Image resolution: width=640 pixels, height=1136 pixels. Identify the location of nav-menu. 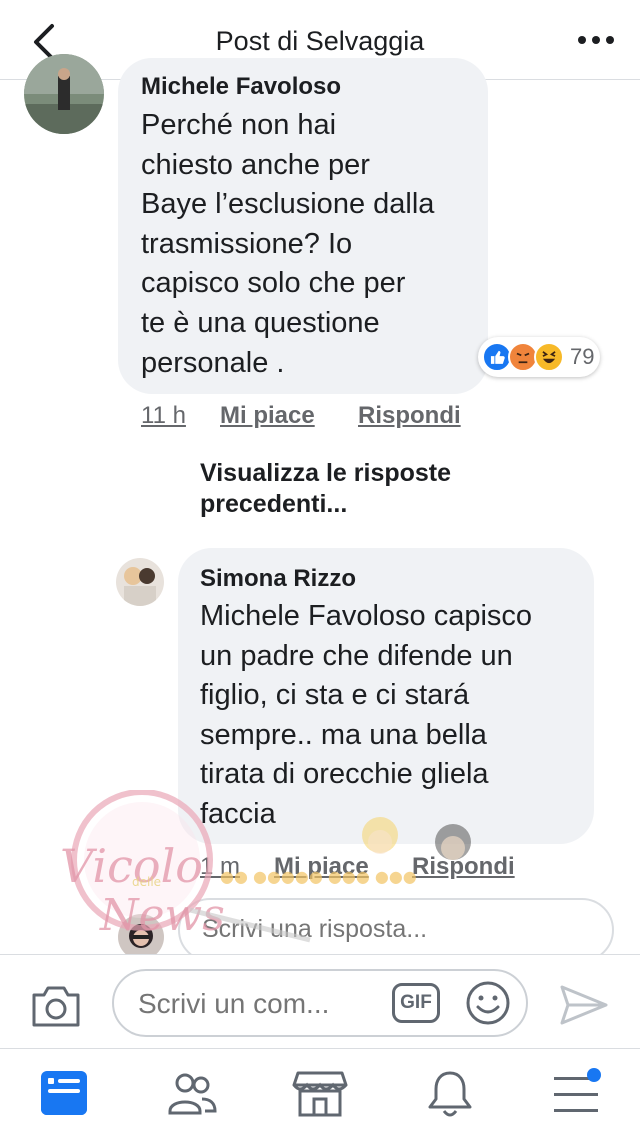
(576, 1094).